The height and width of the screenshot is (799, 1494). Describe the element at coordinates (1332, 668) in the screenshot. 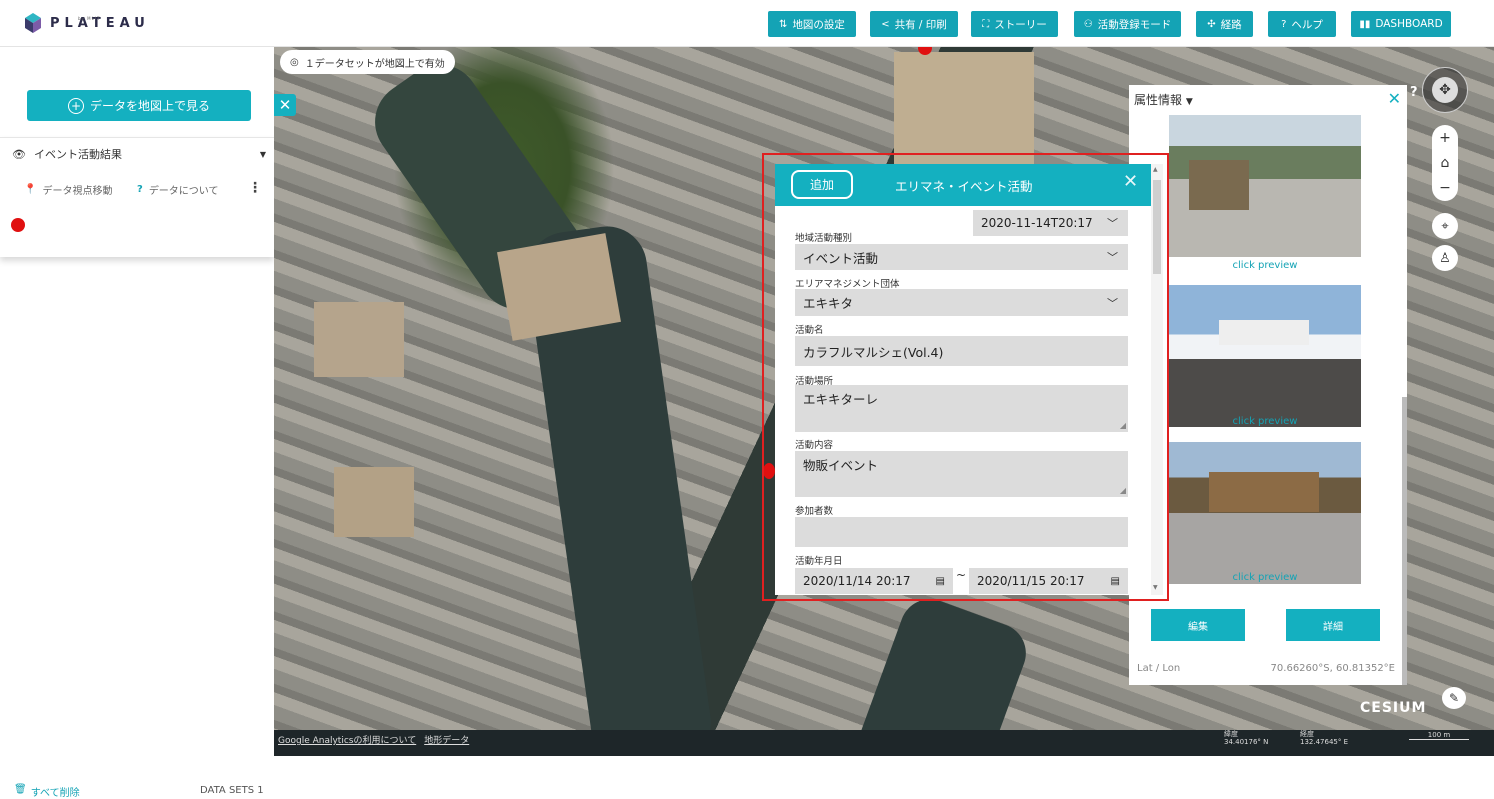

I see `latlon-value: 70.66260°S, 60.81352°E` at that location.